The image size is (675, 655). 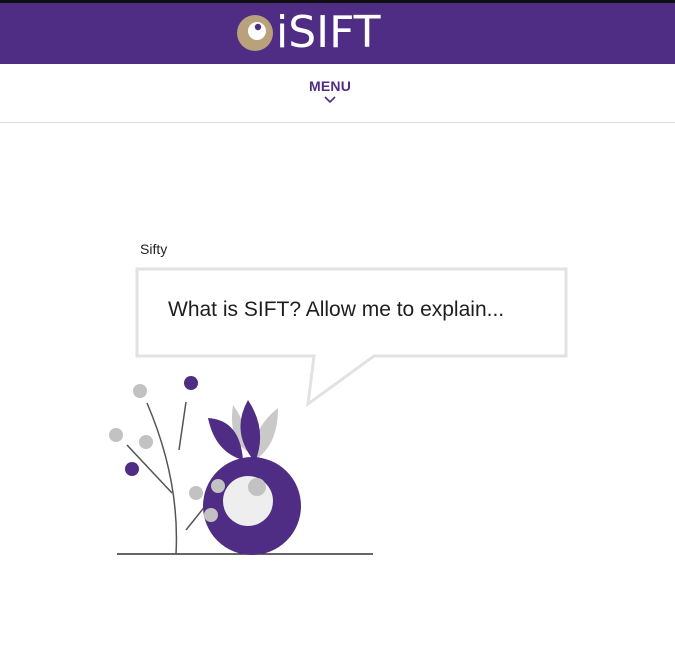 What do you see at coordinates (162, 478) in the screenshot?
I see `plant-stem` at bounding box center [162, 478].